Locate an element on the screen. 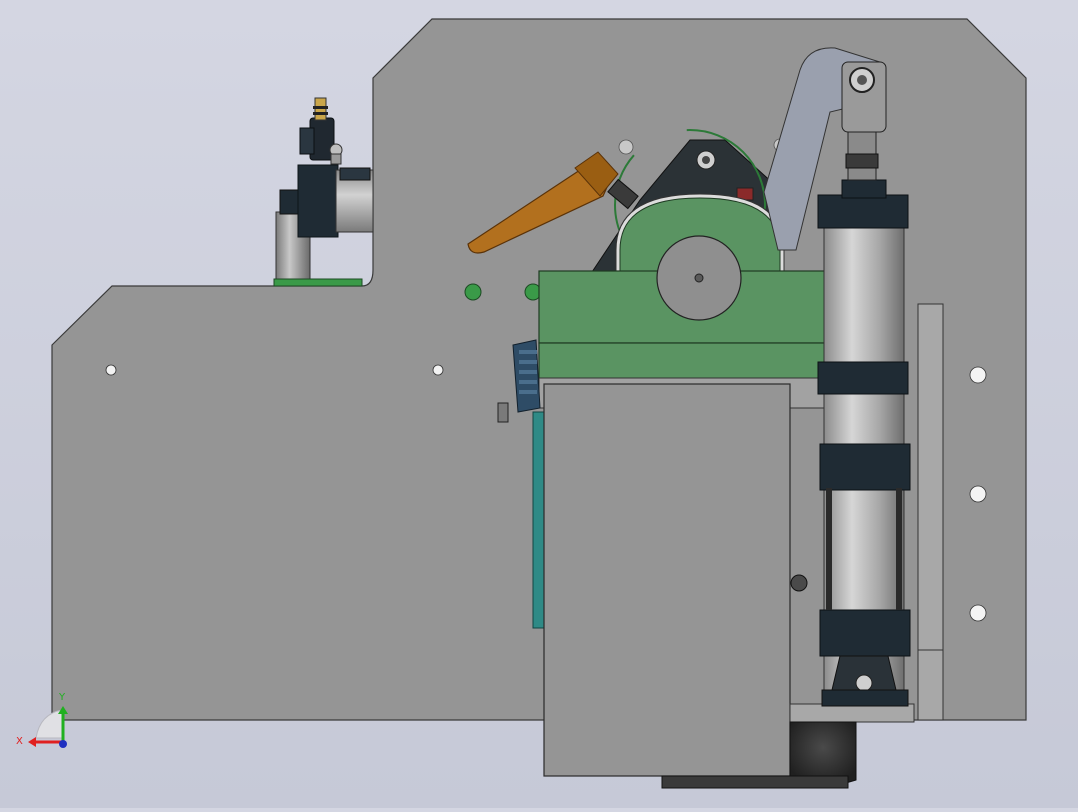 The image size is (1078, 812). triad-z-axis is located at coordinates (63, 744).